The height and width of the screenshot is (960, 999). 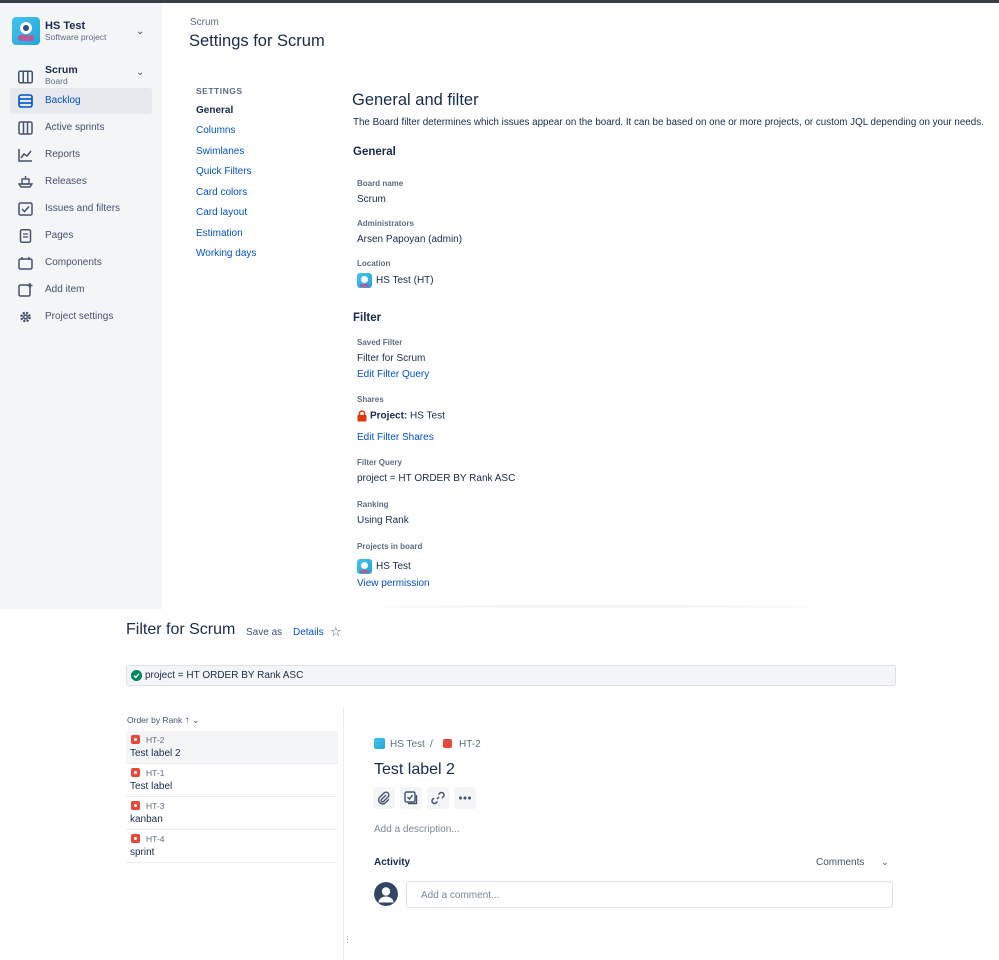 I want to click on settings-nav-columns: Columns, so click(x=215, y=130).